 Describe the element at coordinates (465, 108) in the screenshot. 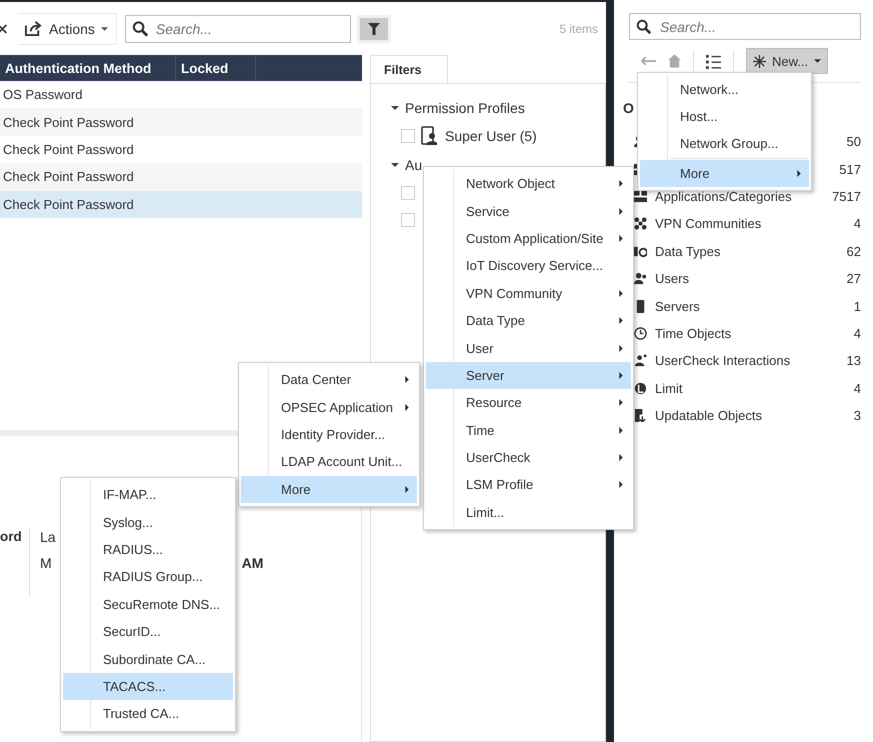

I see `filter-group-label: Permission Profiles` at that location.